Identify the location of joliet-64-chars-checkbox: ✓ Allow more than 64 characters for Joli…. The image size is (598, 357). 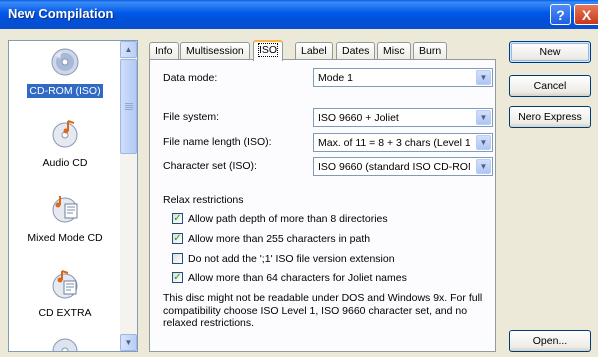
(289, 277).